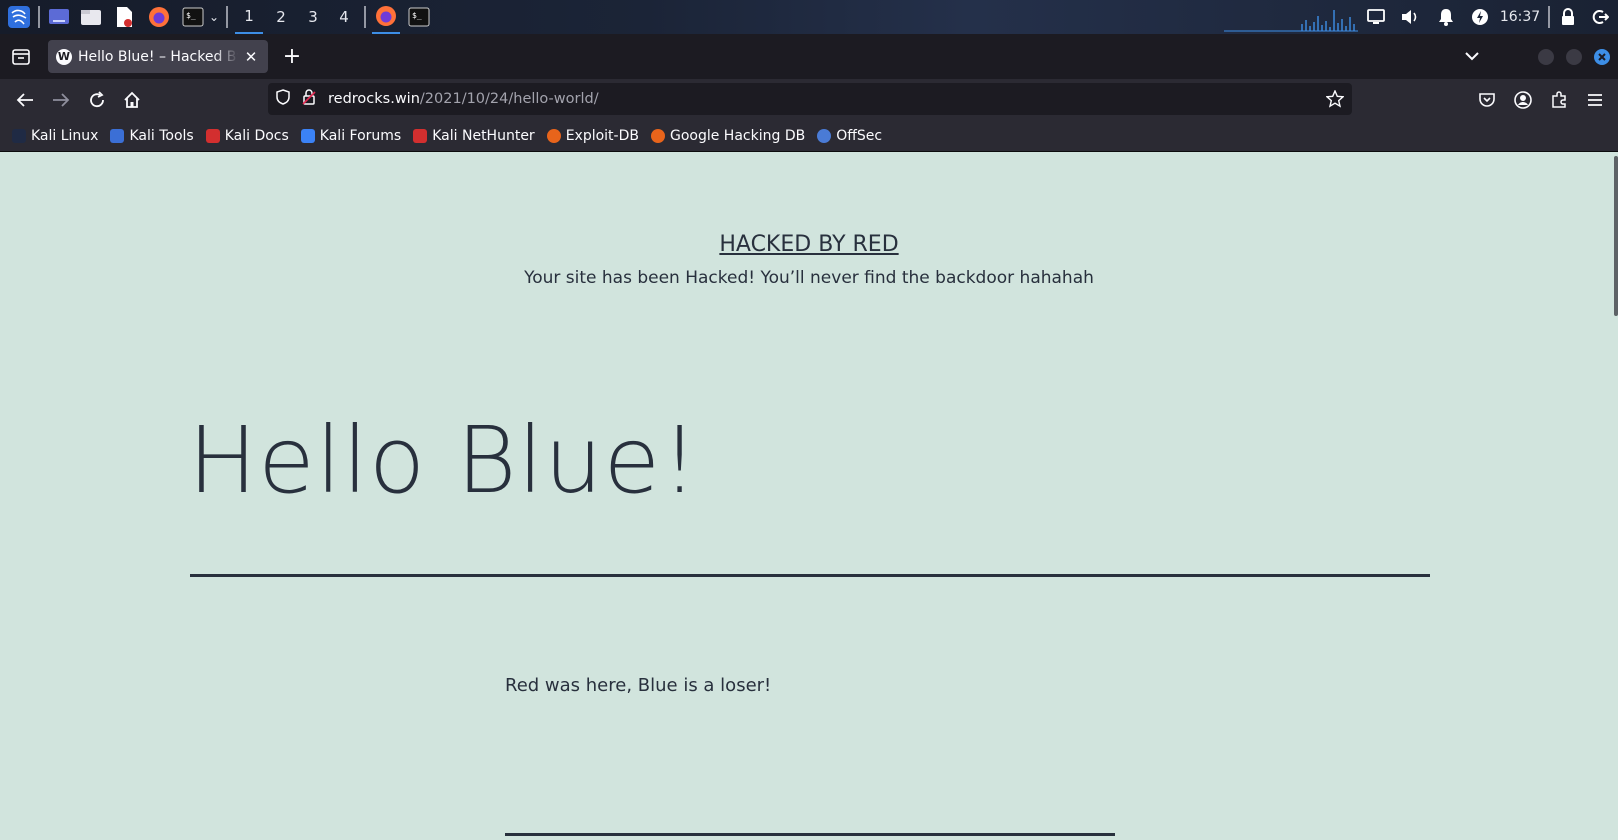 This screenshot has height=840, width=1618. Describe the element at coordinates (59, 17) in the screenshot. I see `desktop-icon` at that location.